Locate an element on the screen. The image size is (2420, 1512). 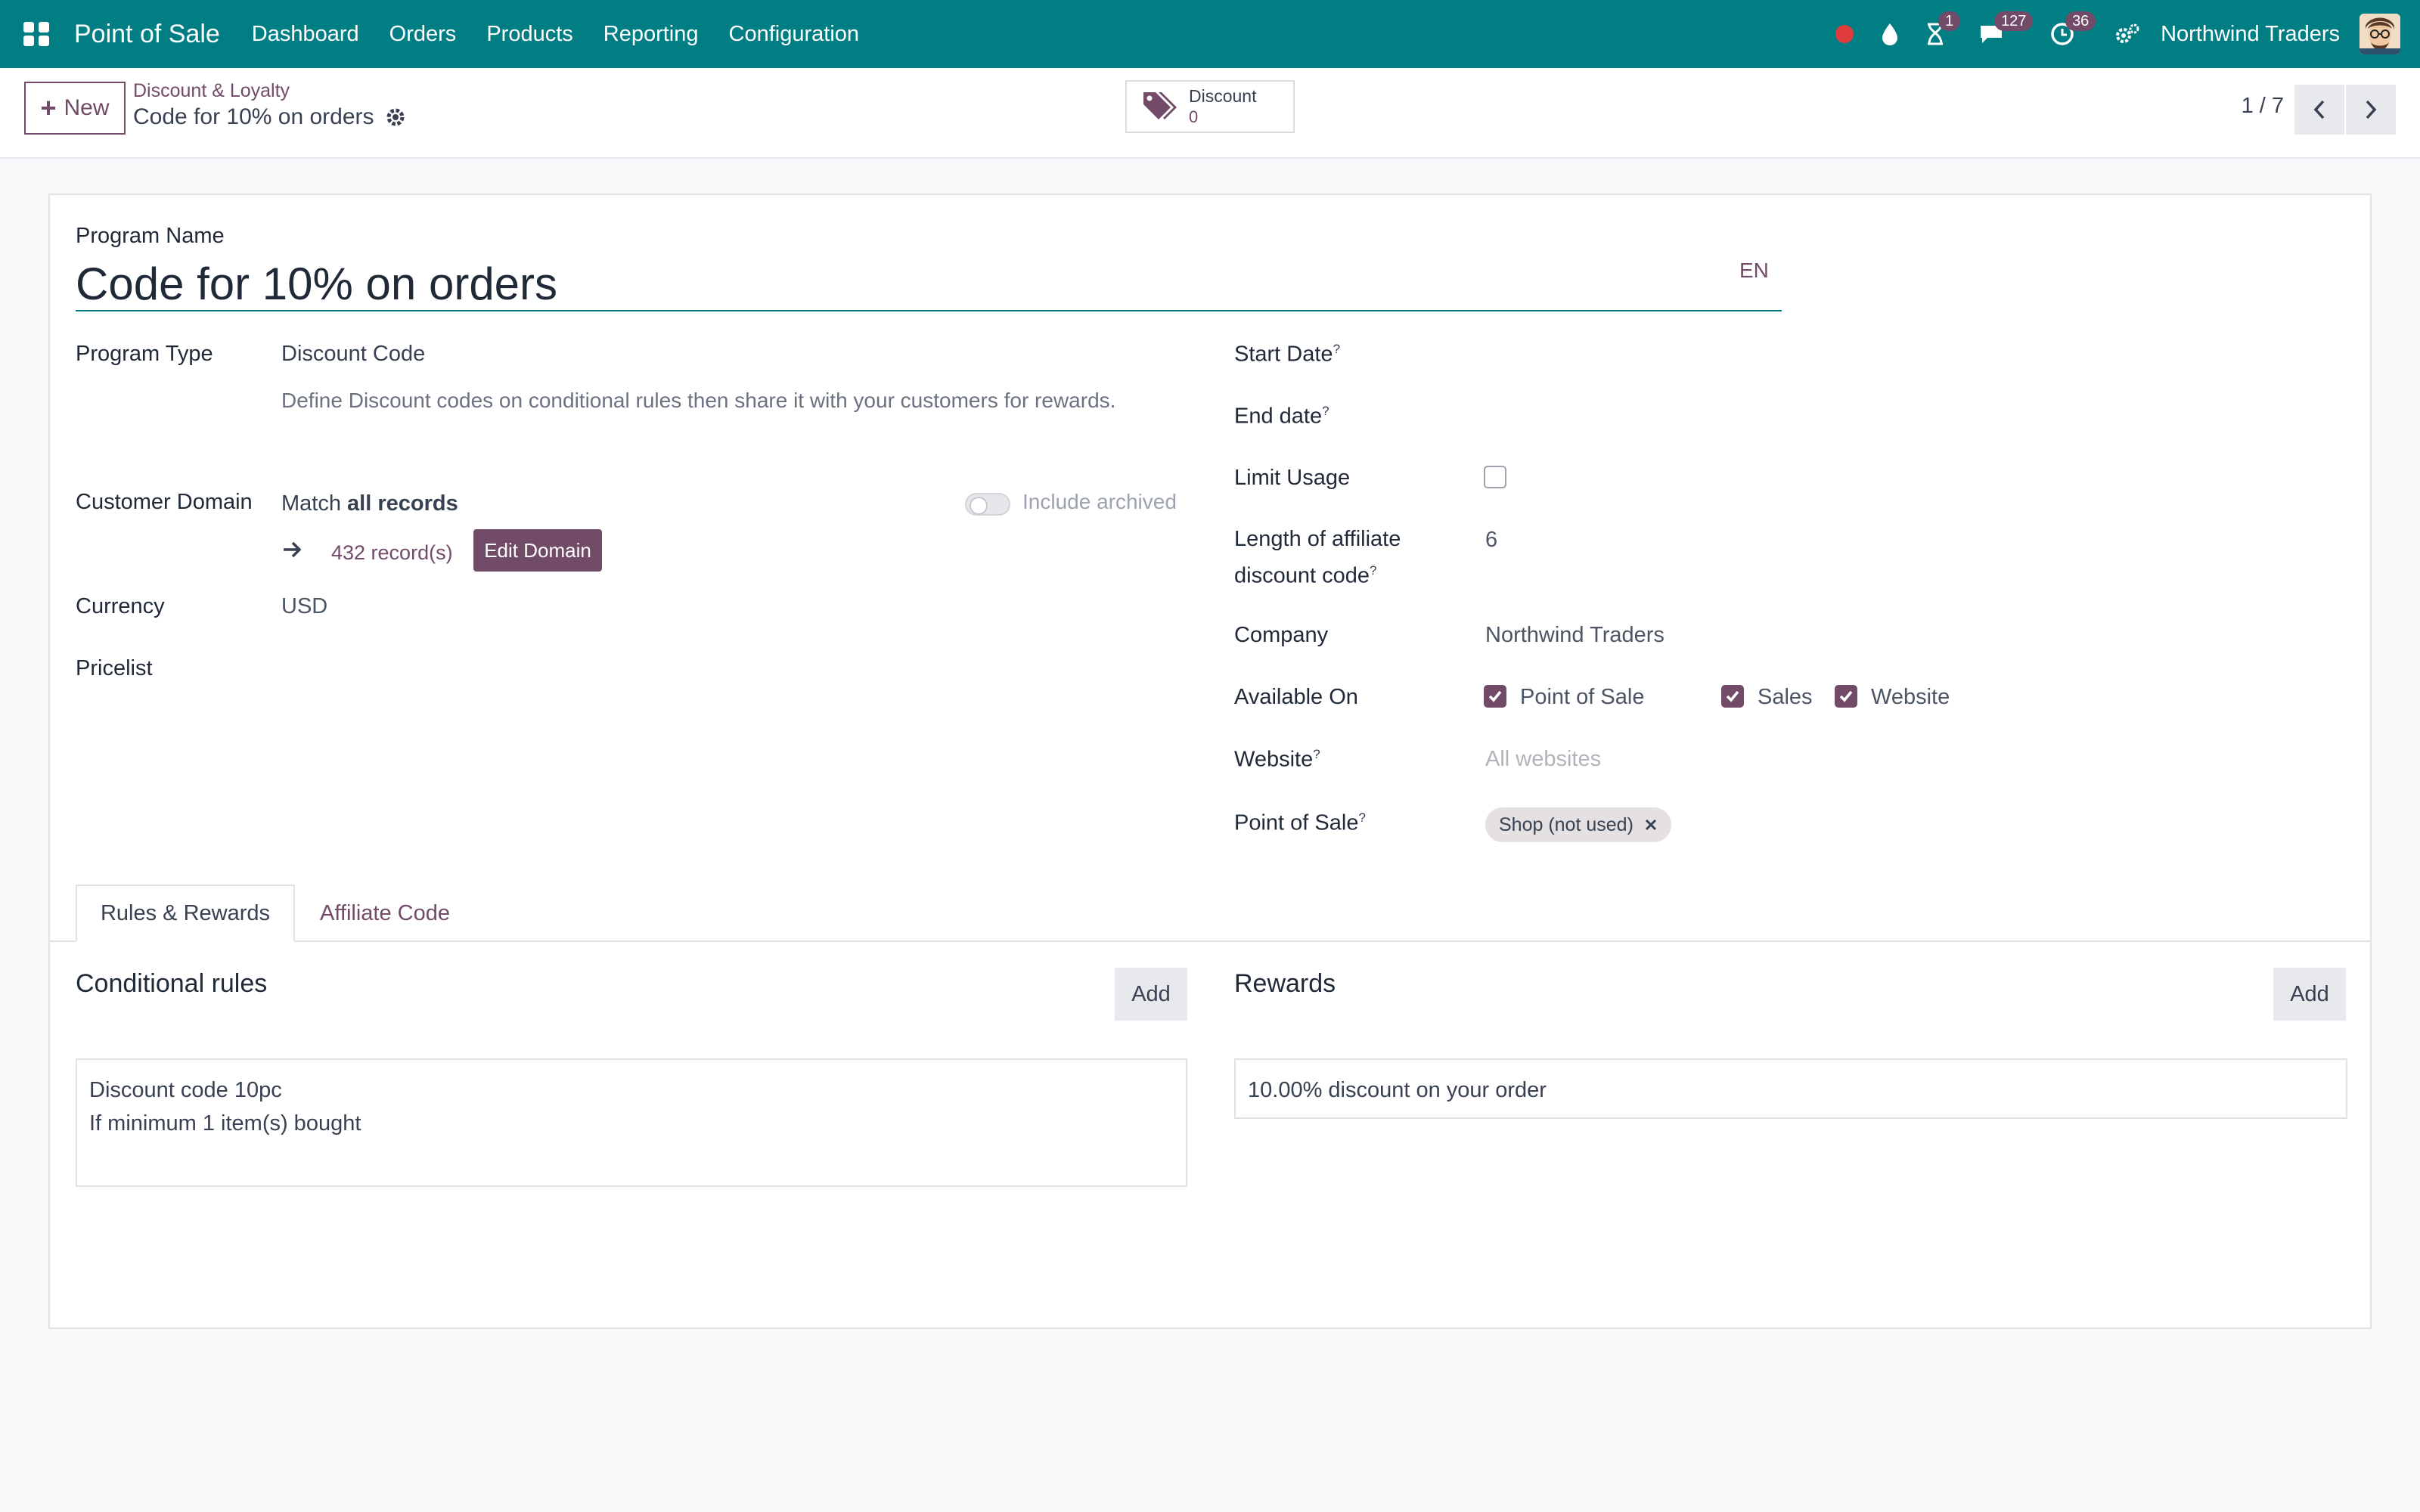
pos-tag: Shop (not used) is located at coordinates (1578, 824).